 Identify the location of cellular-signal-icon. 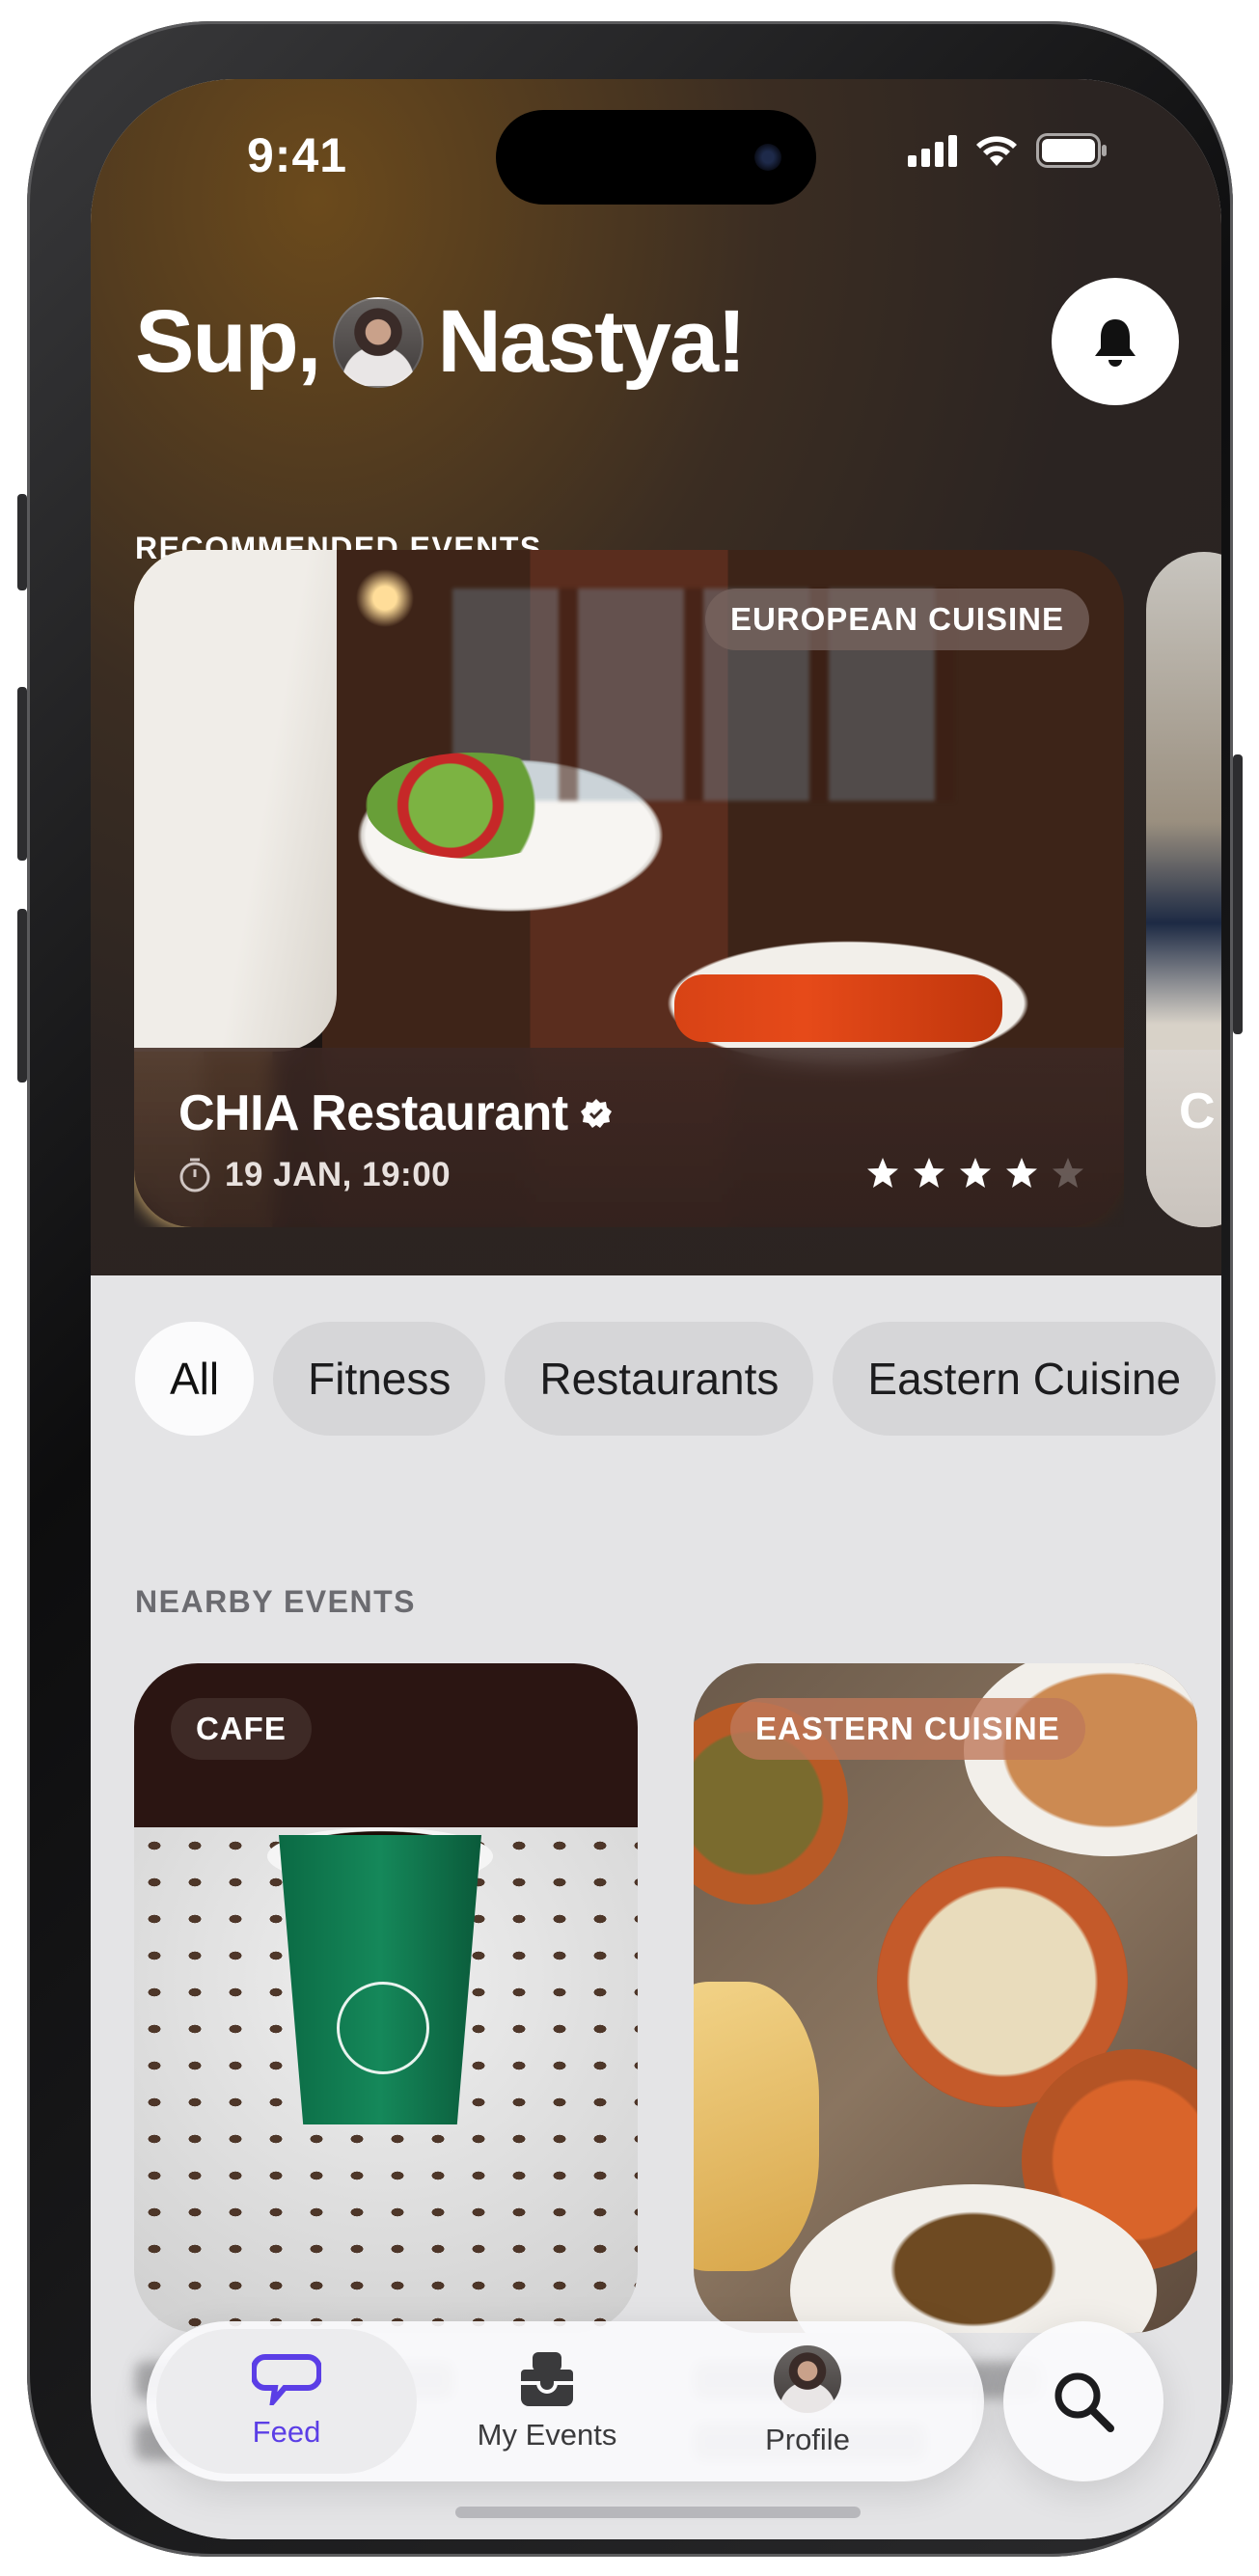
(932, 150).